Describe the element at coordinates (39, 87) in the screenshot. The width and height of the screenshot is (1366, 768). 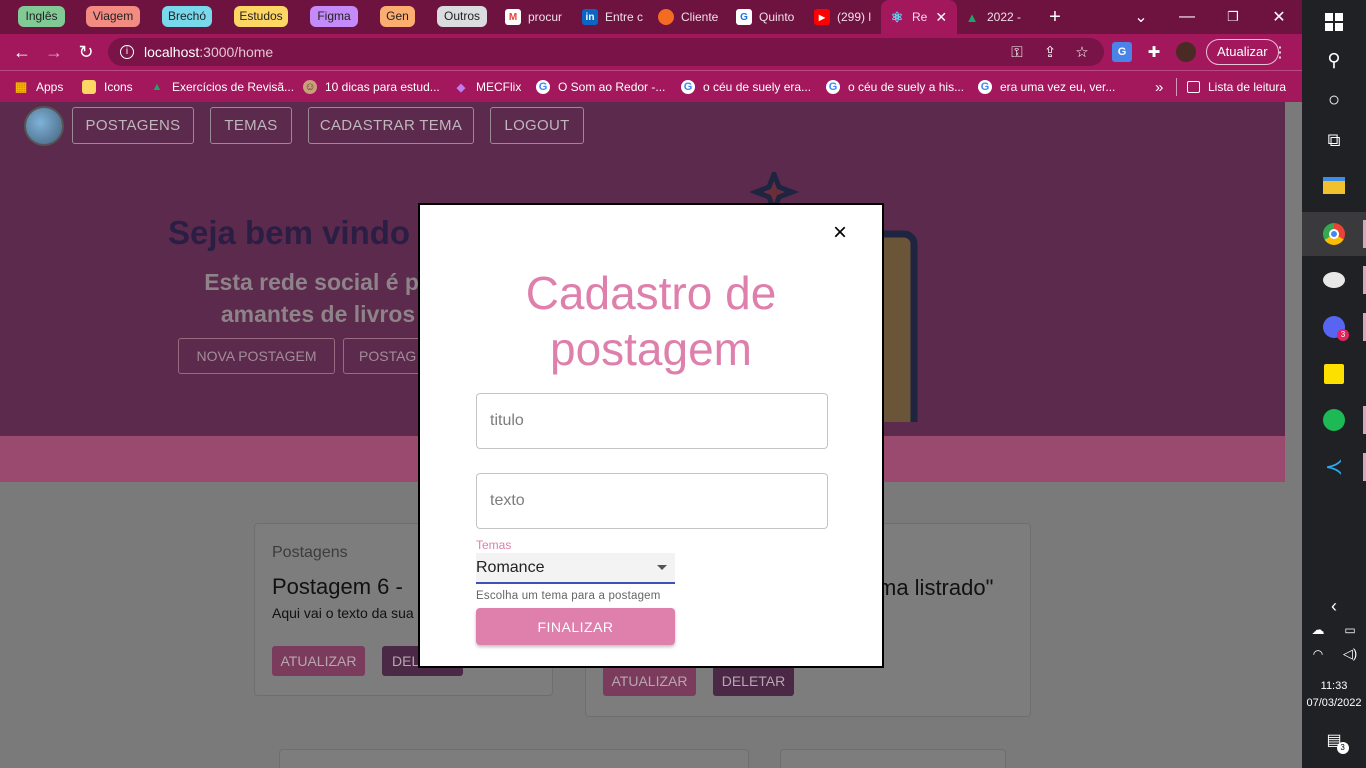
I see `bookmark-apps: ▦ Apps` at that location.